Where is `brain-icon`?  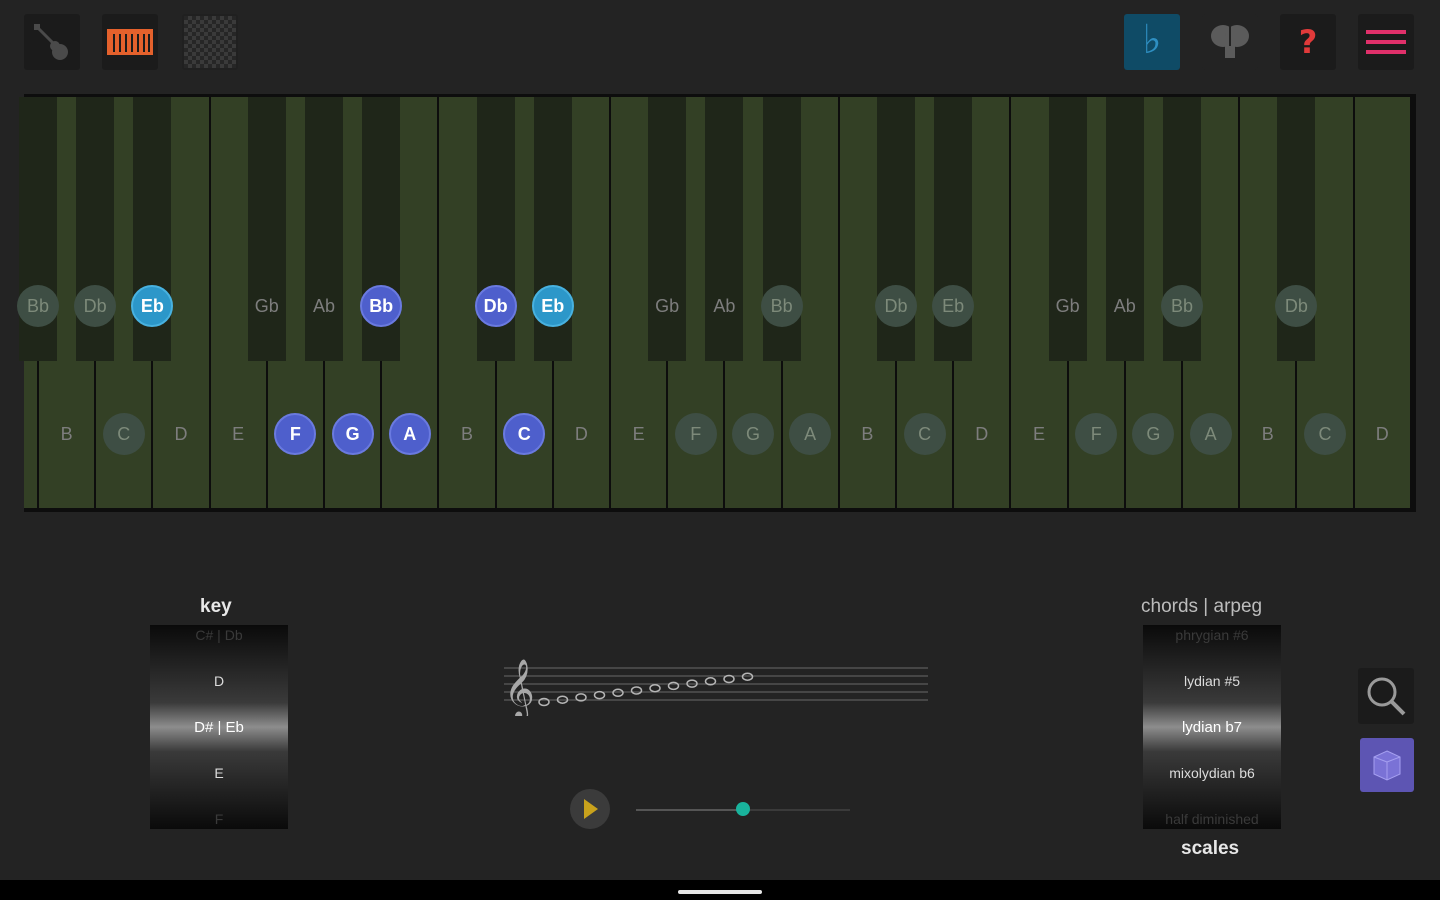
brain-icon is located at coordinates (1230, 41).